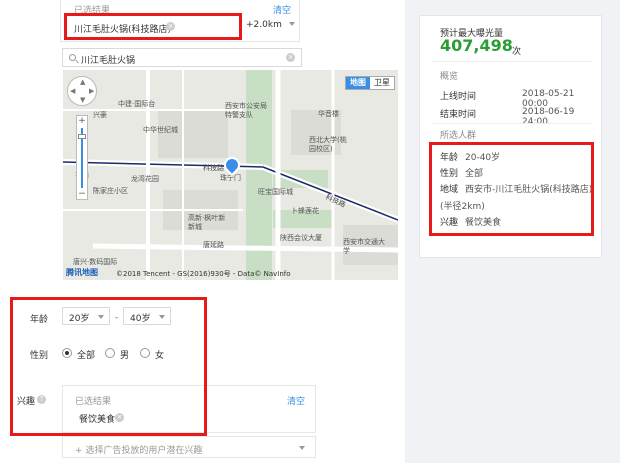  What do you see at coordinates (110, 191) in the screenshot?
I see `map-label: 陈家庄小区` at bounding box center [110, 191].